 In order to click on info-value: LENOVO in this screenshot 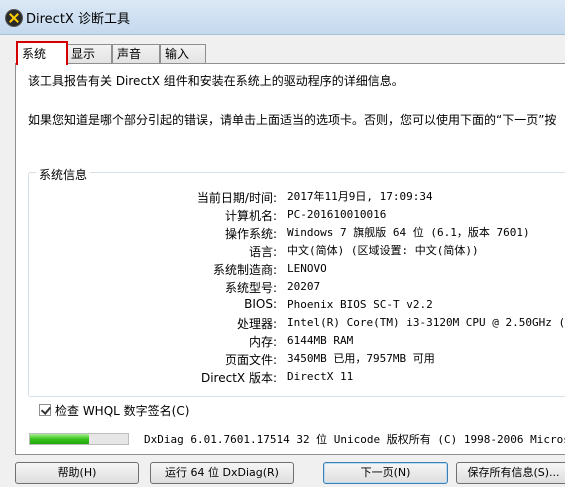, I will do `click(307, 268)`.